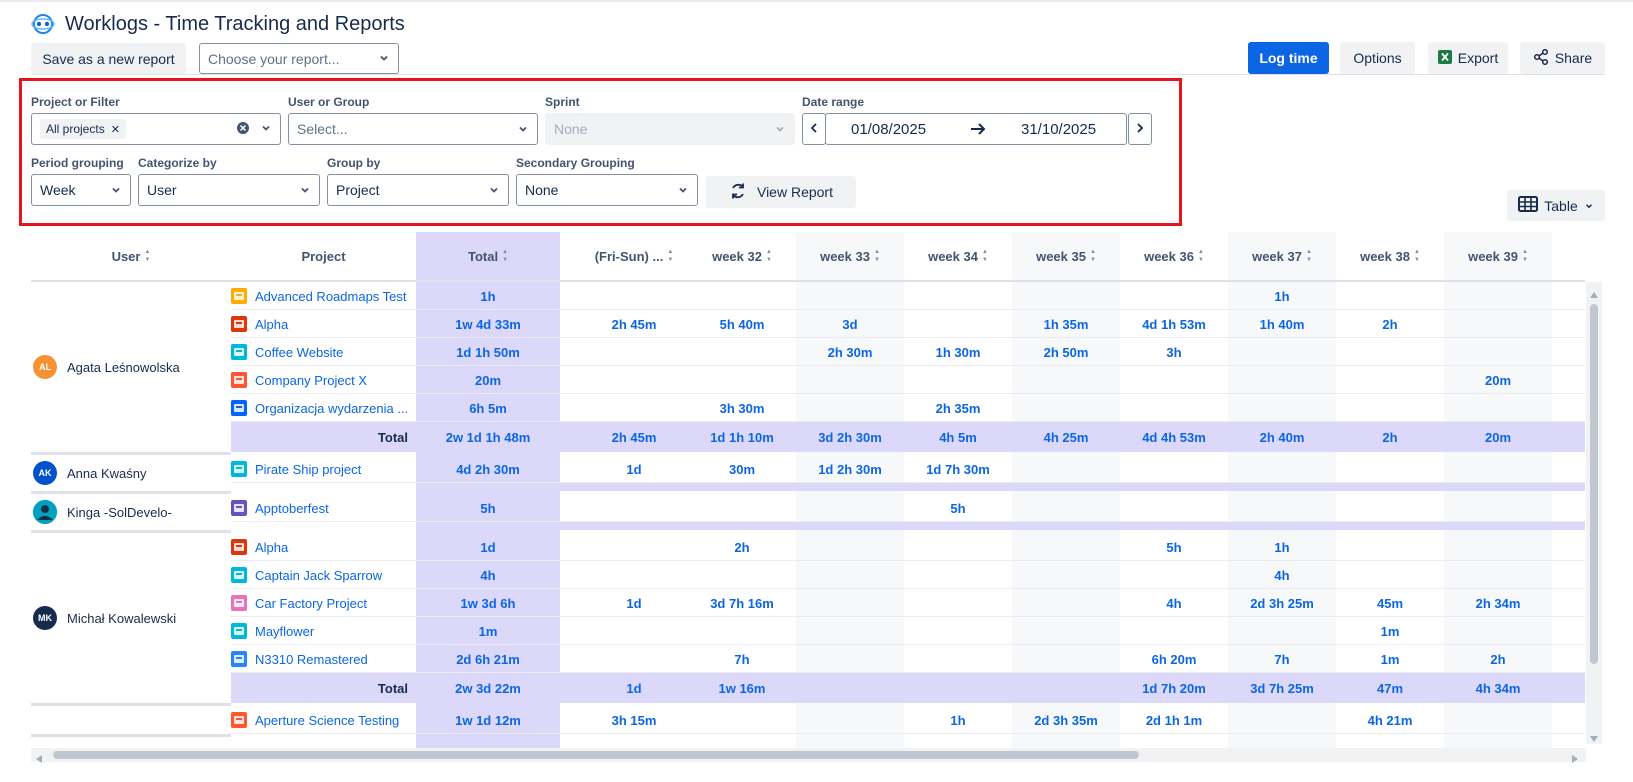  I want to click on period-grouping-select: Week, so click(81, 190).